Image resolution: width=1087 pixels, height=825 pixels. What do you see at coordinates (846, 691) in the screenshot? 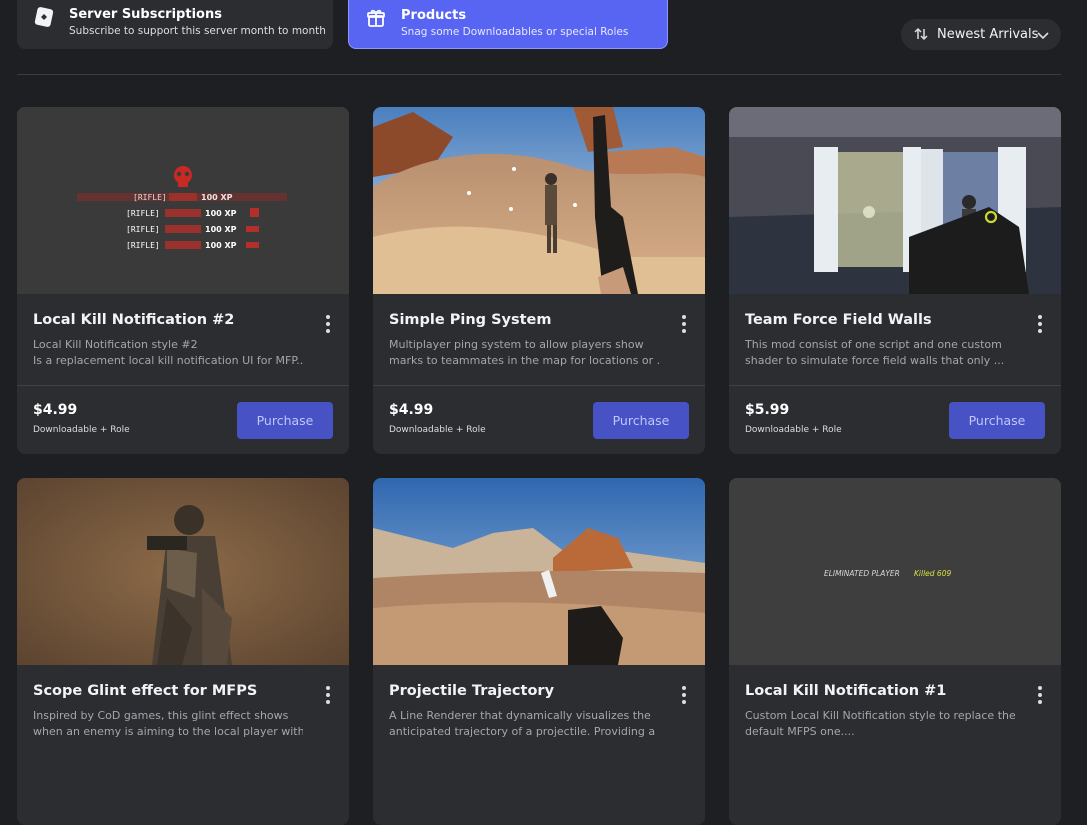
I see `product-title: Local Kill Notification #1` at bounding box center [846, 691].